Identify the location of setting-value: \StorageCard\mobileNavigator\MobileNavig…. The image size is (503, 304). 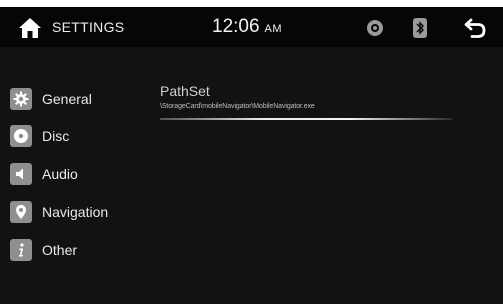
(237, 106).